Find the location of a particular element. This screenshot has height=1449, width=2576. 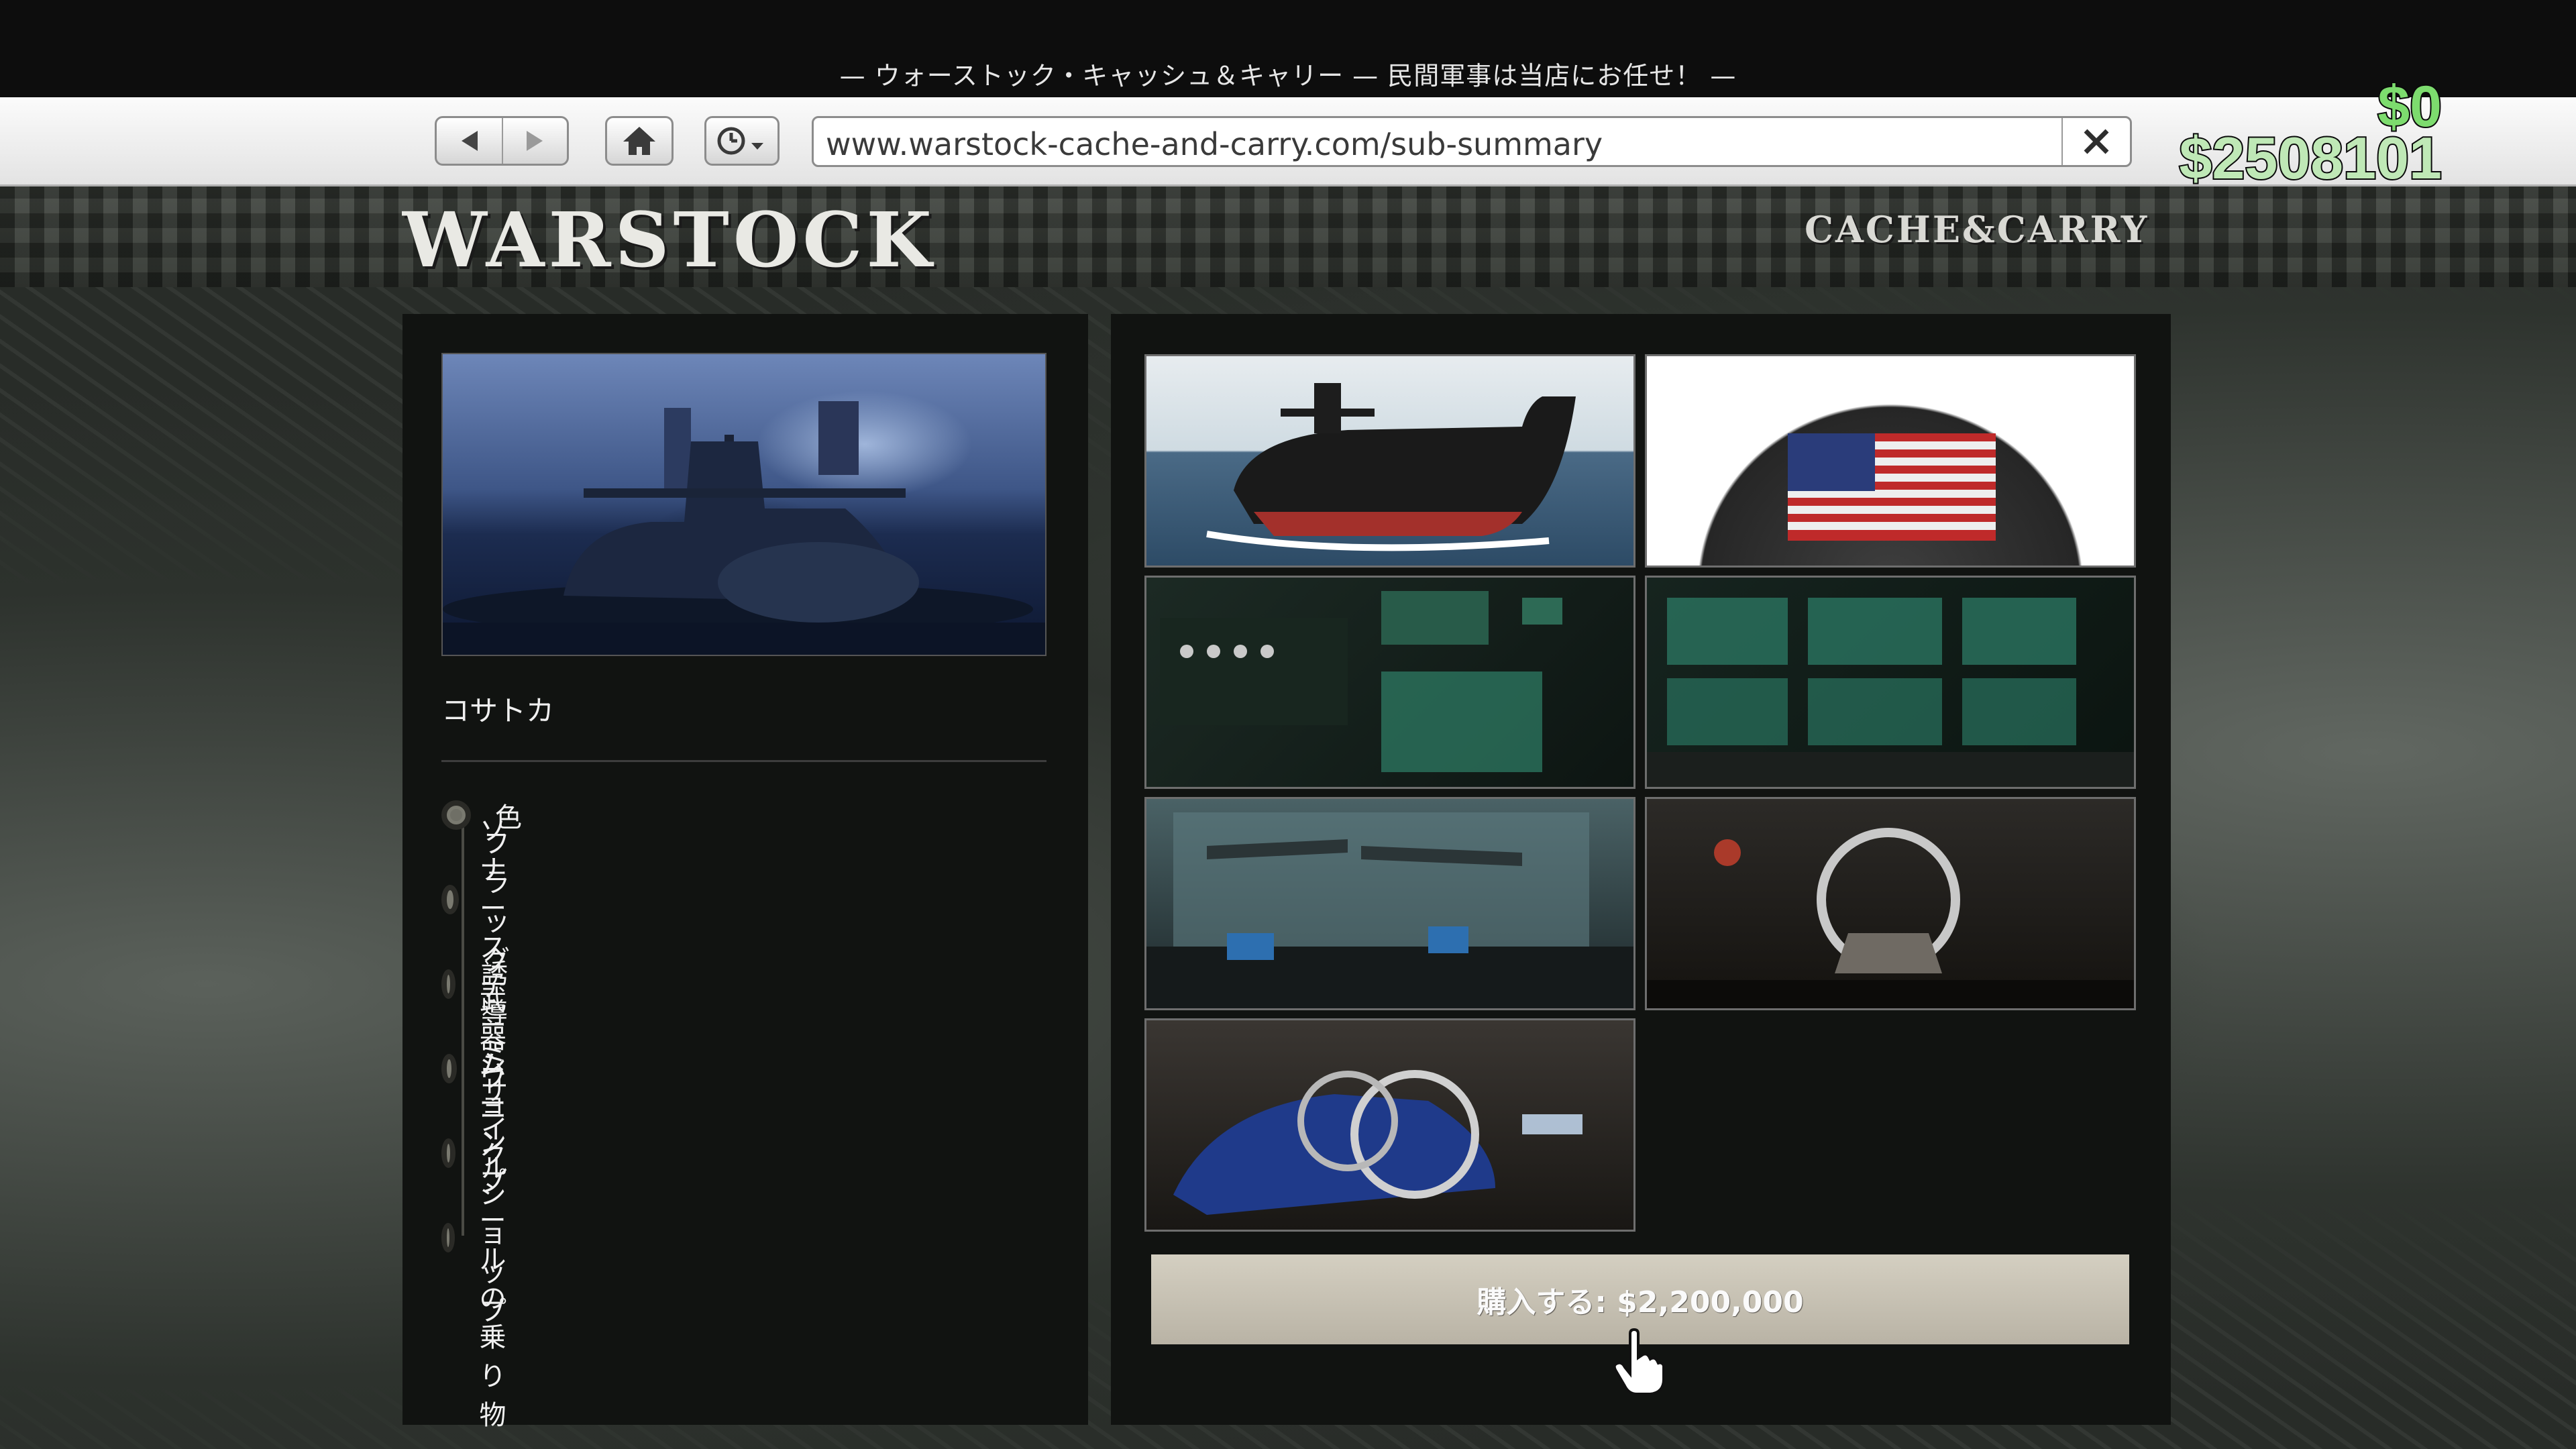

thumbnail-moonpool-vehicle is located at coordinates (1389, 1125).